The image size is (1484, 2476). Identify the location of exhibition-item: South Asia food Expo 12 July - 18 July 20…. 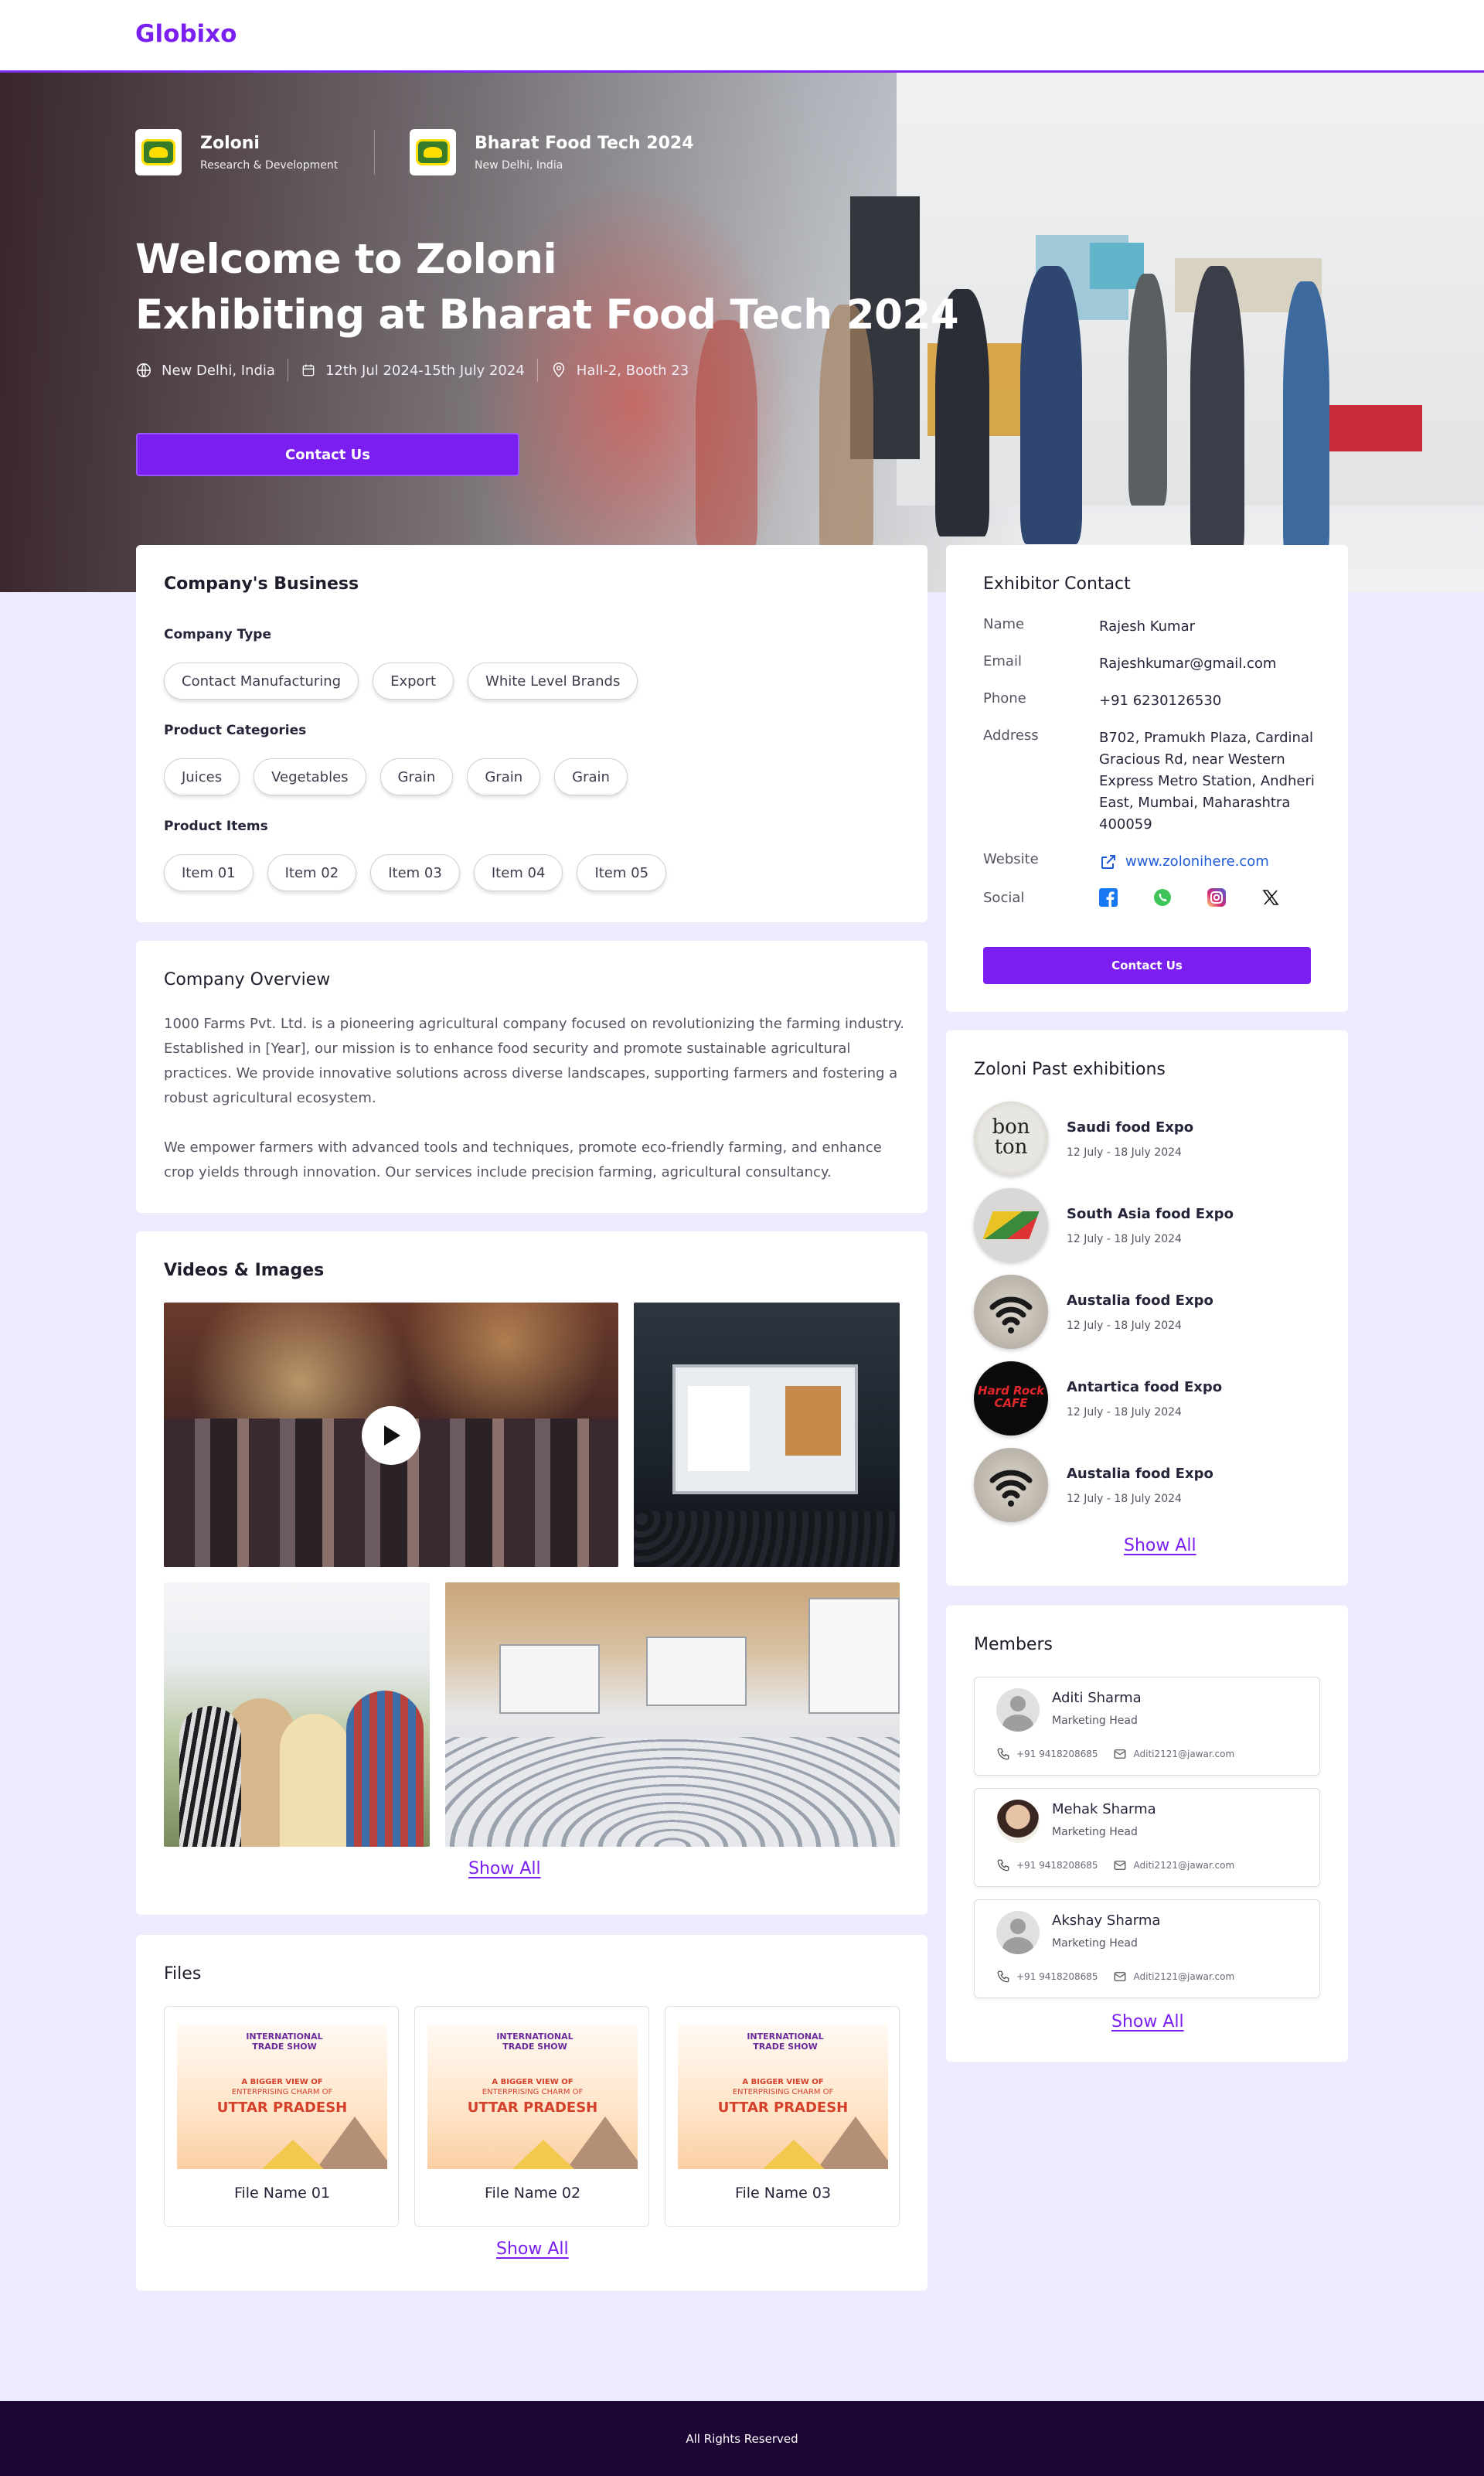
(1104, 1225).